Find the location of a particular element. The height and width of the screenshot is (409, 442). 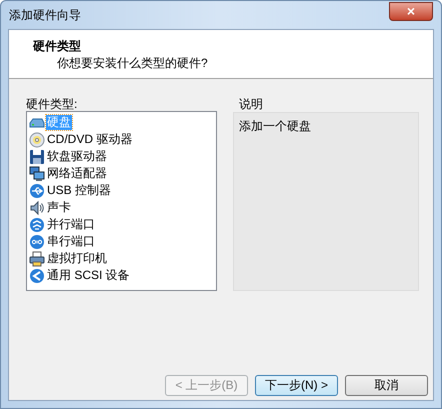

list-item: 网络适配器 is located at coordinates (77, 173).